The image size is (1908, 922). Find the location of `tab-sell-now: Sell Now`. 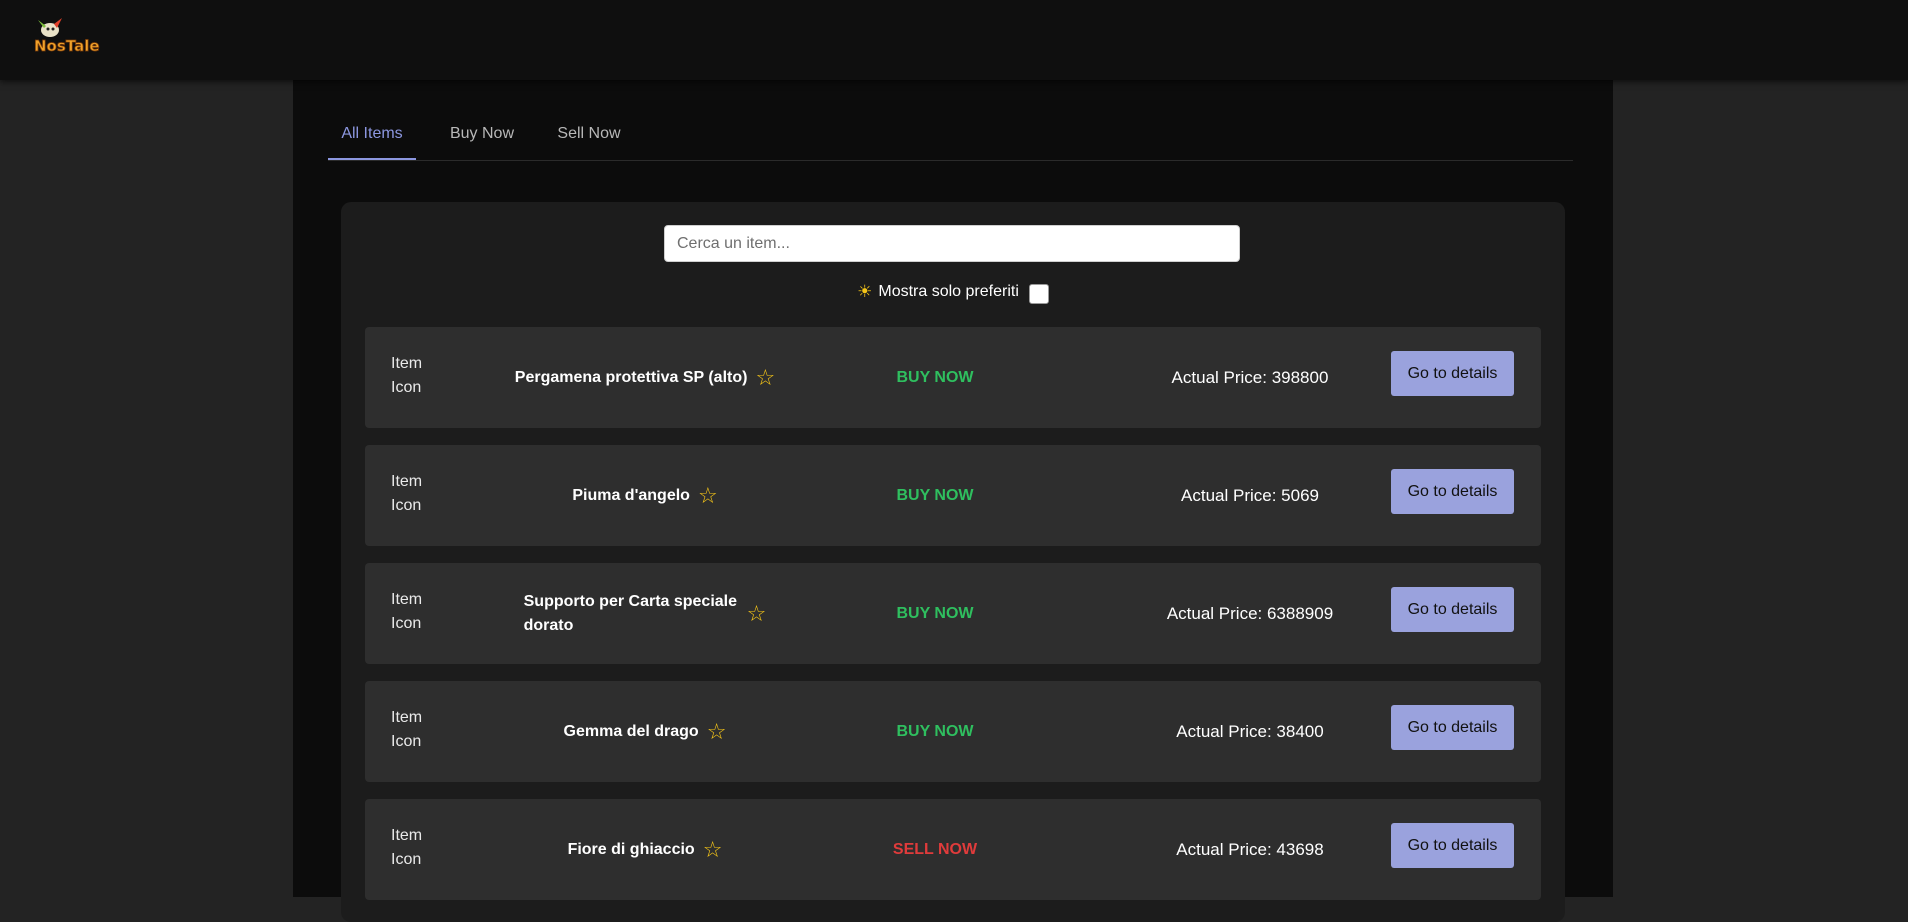

tab-sell-now: Sell Now is located at coordinates (589, 134).